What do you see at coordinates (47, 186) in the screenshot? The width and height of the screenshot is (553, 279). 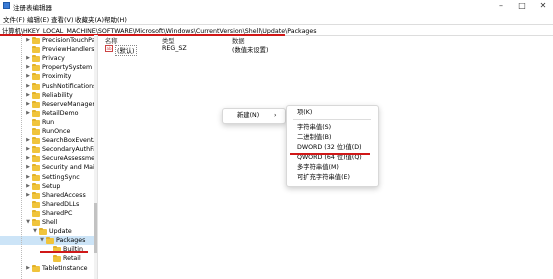 I see `tree-item: ▶ Setup` at bounding box center [47, 186].